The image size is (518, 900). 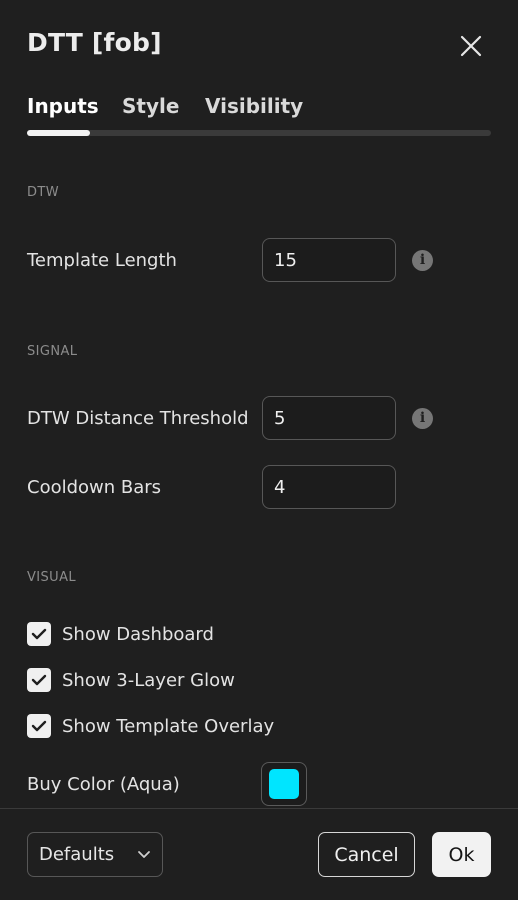 What do you see at coordinates (52, 577) in the screenshot?
I see `section-title-visual: VISUAL` at bounding box center [52, 577].